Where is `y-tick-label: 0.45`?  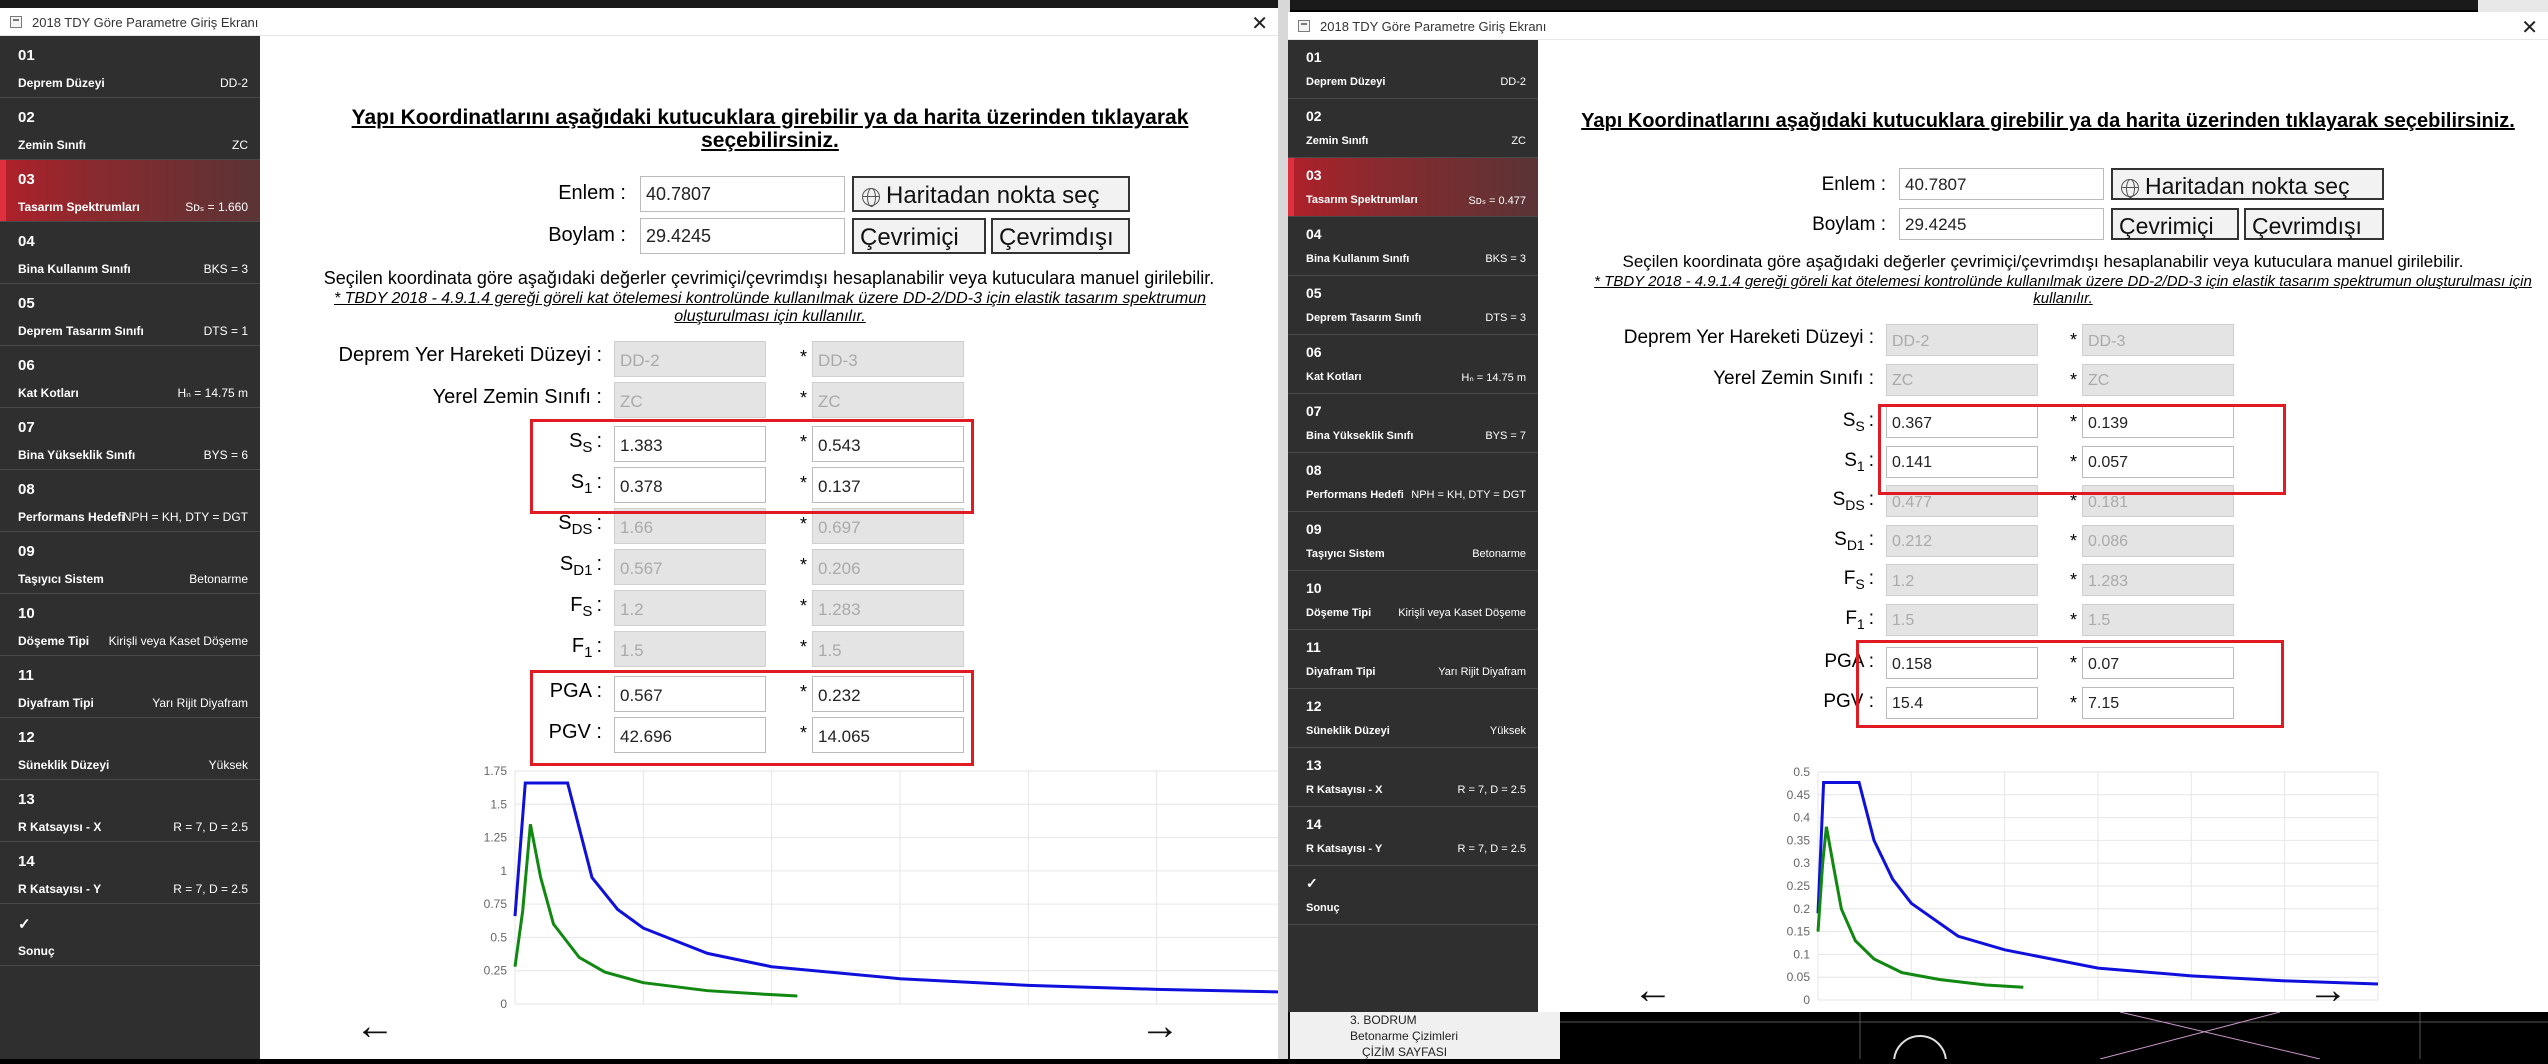 y-tick-label: 0.45 is located at coordinates (1799, 795).